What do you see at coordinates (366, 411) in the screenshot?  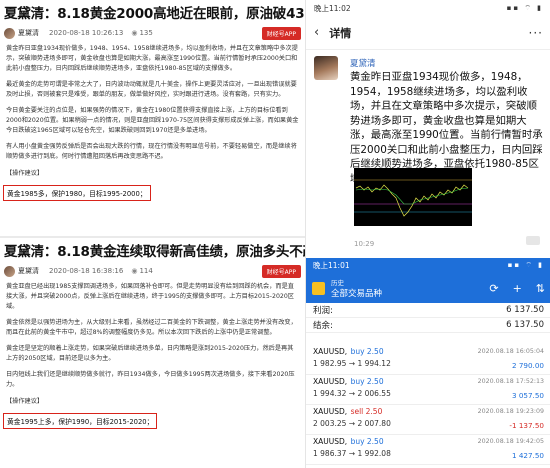 I see `order-direction: sell 2.50` at bounding box center [366, 411].